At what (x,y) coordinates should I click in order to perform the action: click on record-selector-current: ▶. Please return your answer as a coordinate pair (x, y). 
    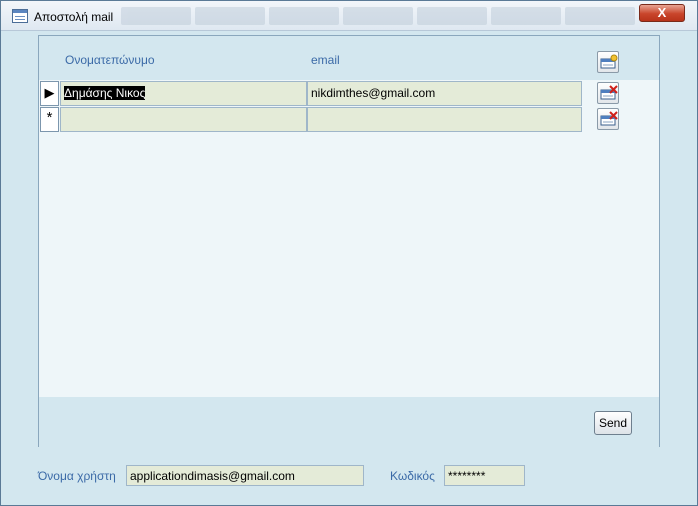
    Looking at the image, I should click on (49, 93).